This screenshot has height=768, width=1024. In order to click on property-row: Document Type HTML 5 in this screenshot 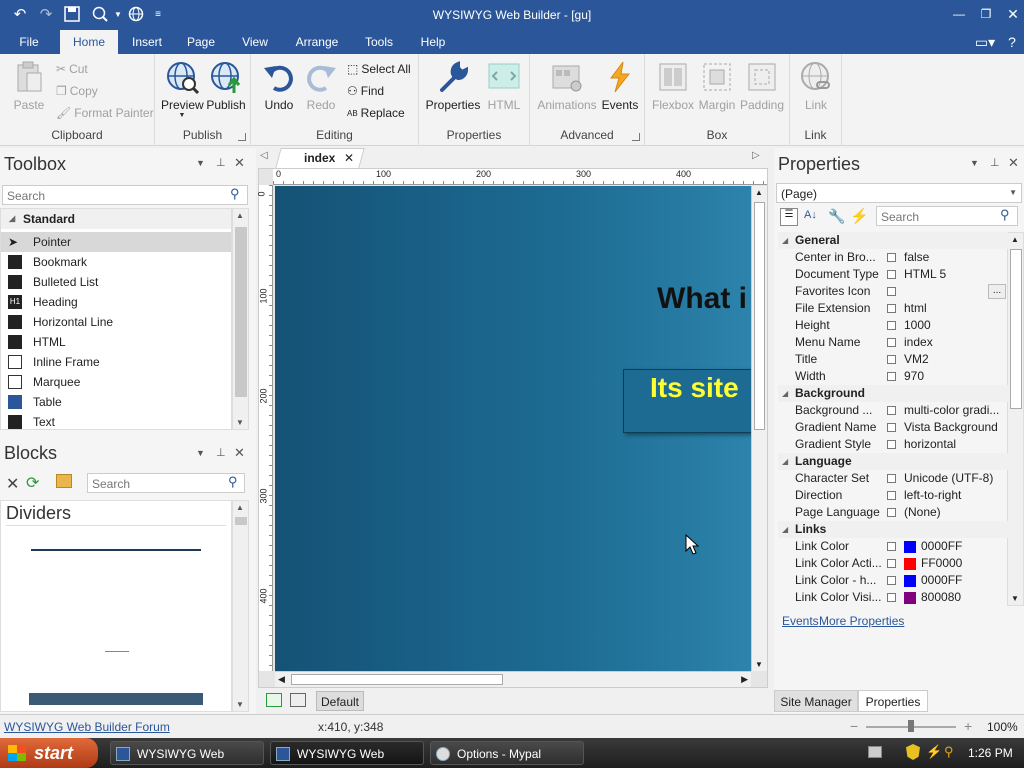, I will do `click(893, 274)`.